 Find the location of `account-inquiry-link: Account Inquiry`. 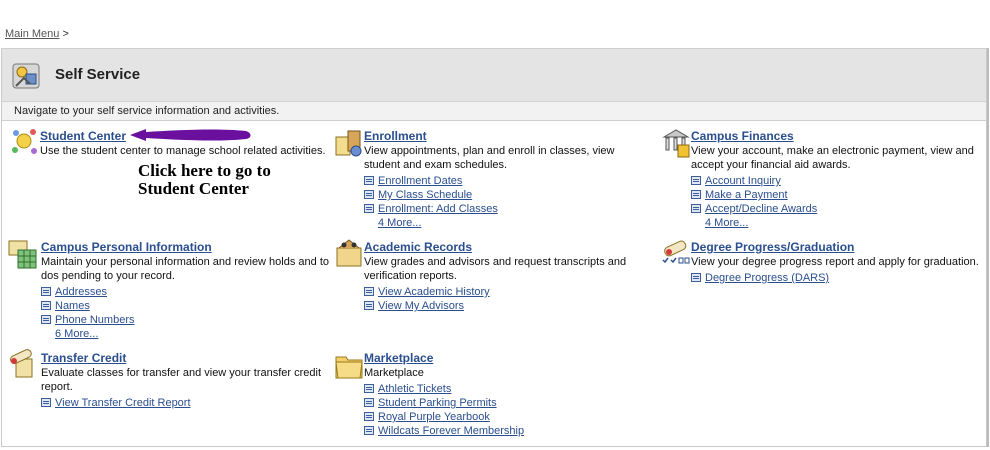

account-inquiry-link: Account Inquiry is located at coordinates (743, 181).